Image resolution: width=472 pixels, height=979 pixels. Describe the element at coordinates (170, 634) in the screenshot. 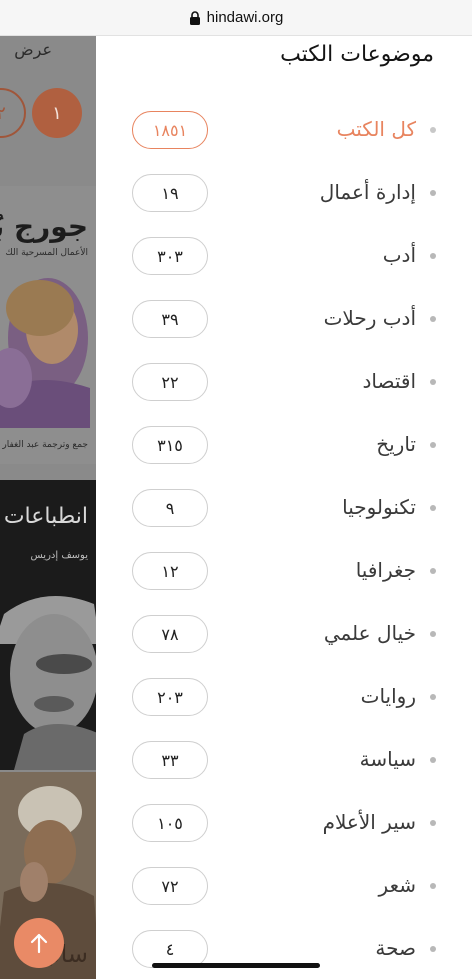

I see `category-count: ٧٨` at that location.